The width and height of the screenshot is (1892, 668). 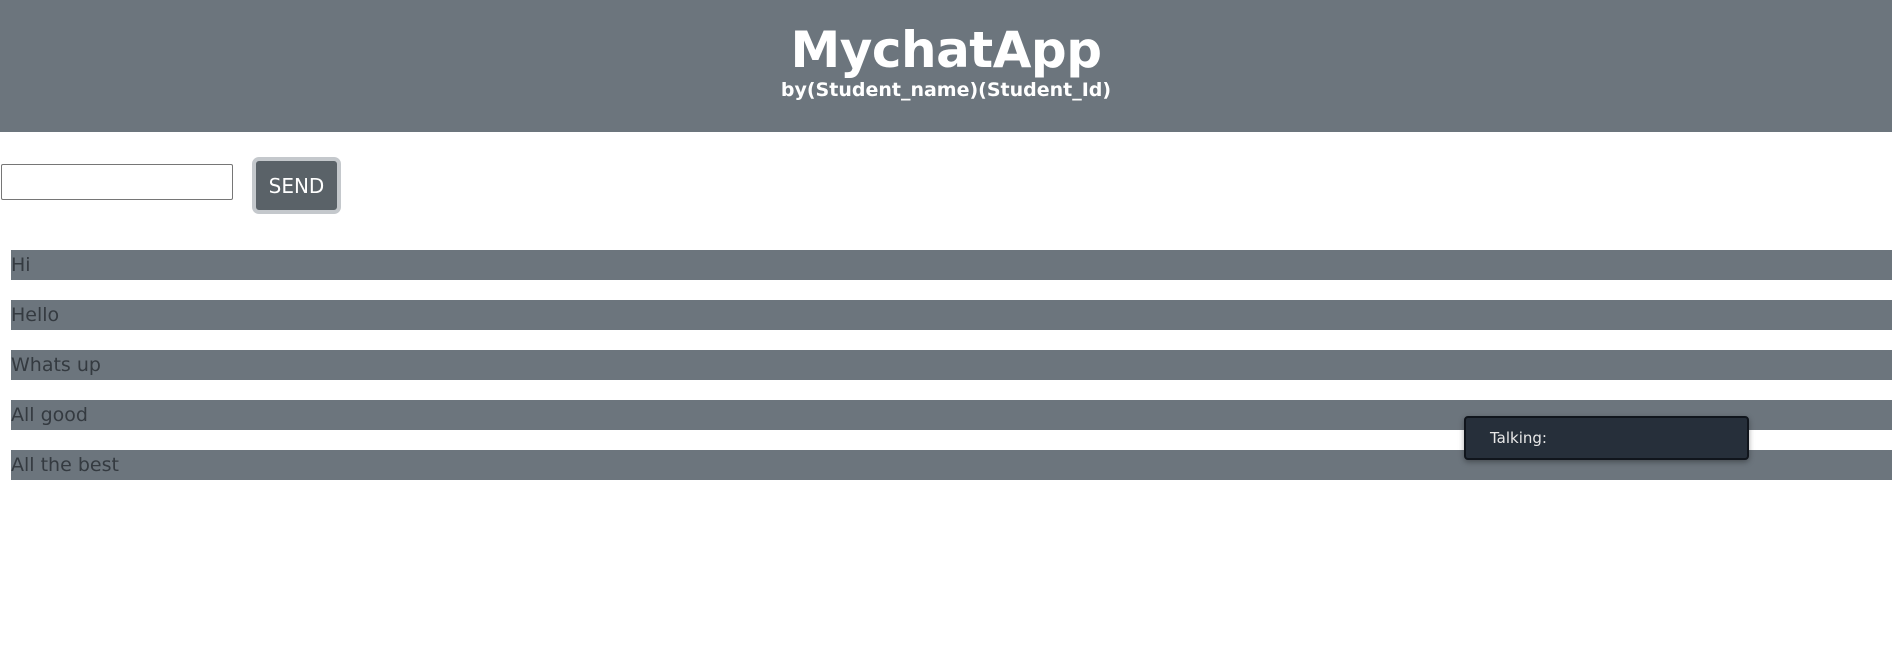 What do you see at coordinates (117, 182) in the screenshot?
I see `message-input` at bounding box center [117, 182].